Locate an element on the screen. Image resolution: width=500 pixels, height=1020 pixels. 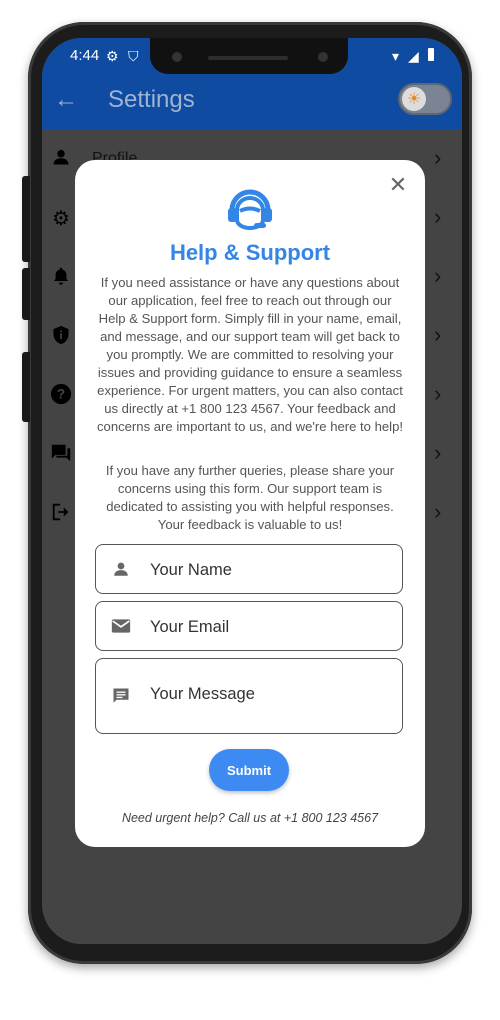
email-input is located at coordinates (265, 627).